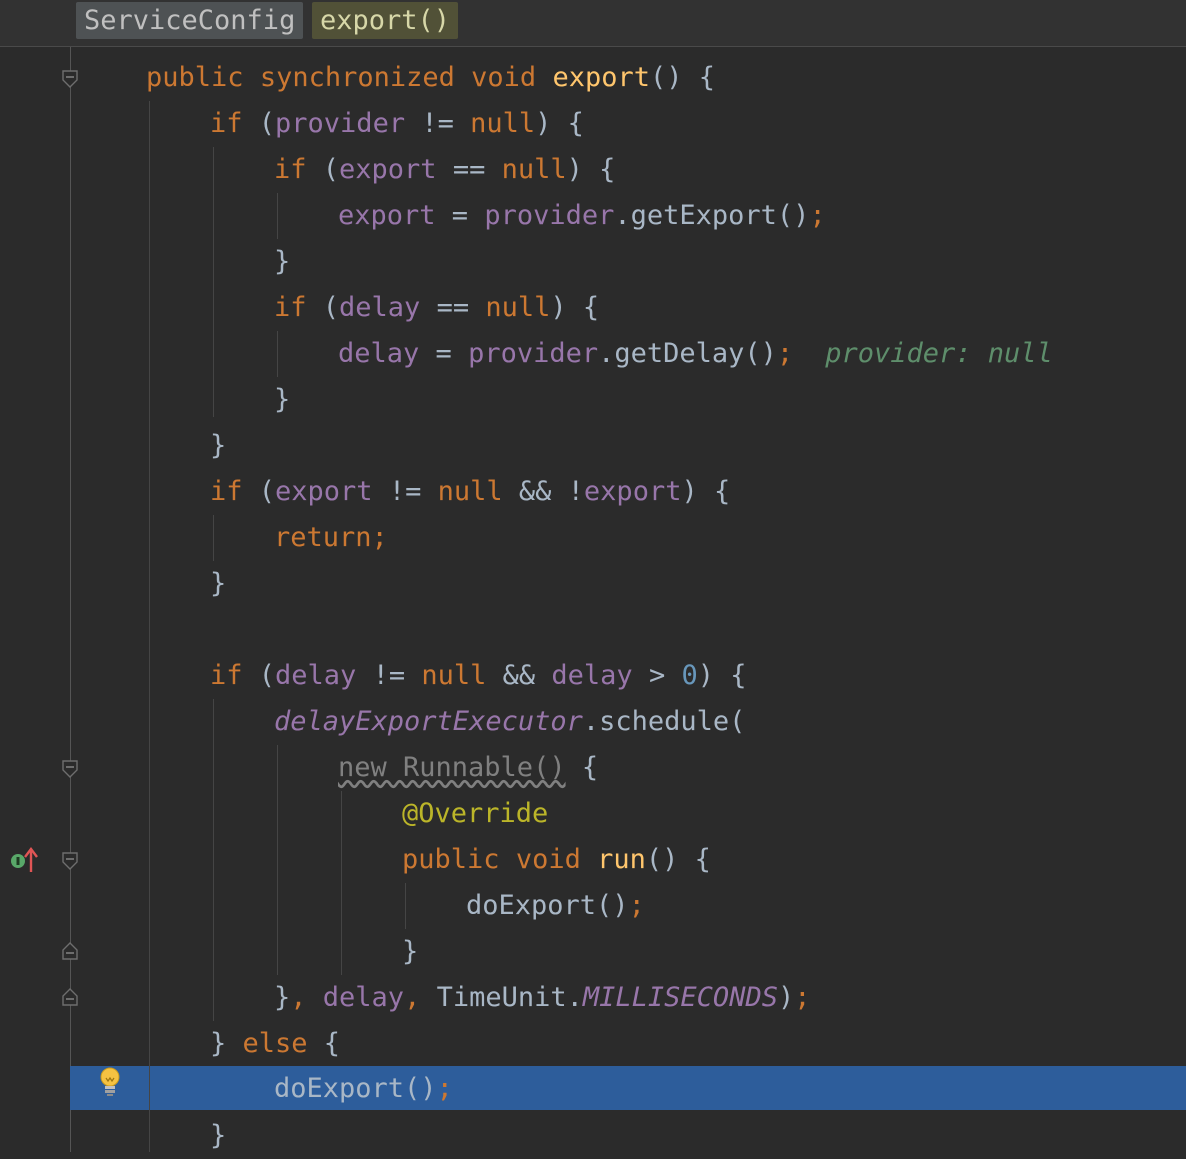  I want to click on code-text: &&, so click(519, 675).